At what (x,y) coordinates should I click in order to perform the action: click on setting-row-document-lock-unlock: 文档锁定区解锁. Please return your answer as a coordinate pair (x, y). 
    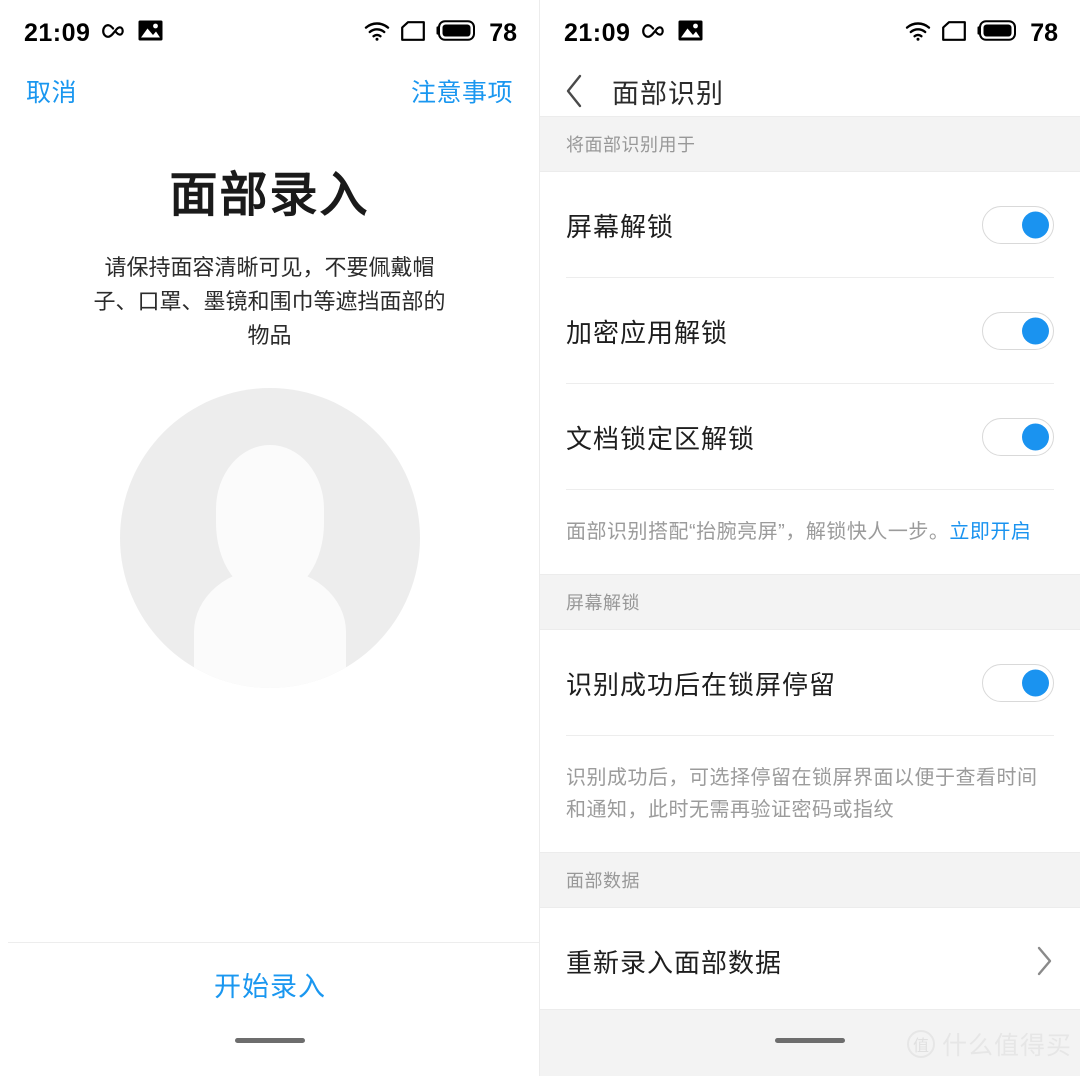
    Looking at the image, I should click on (810, 437).